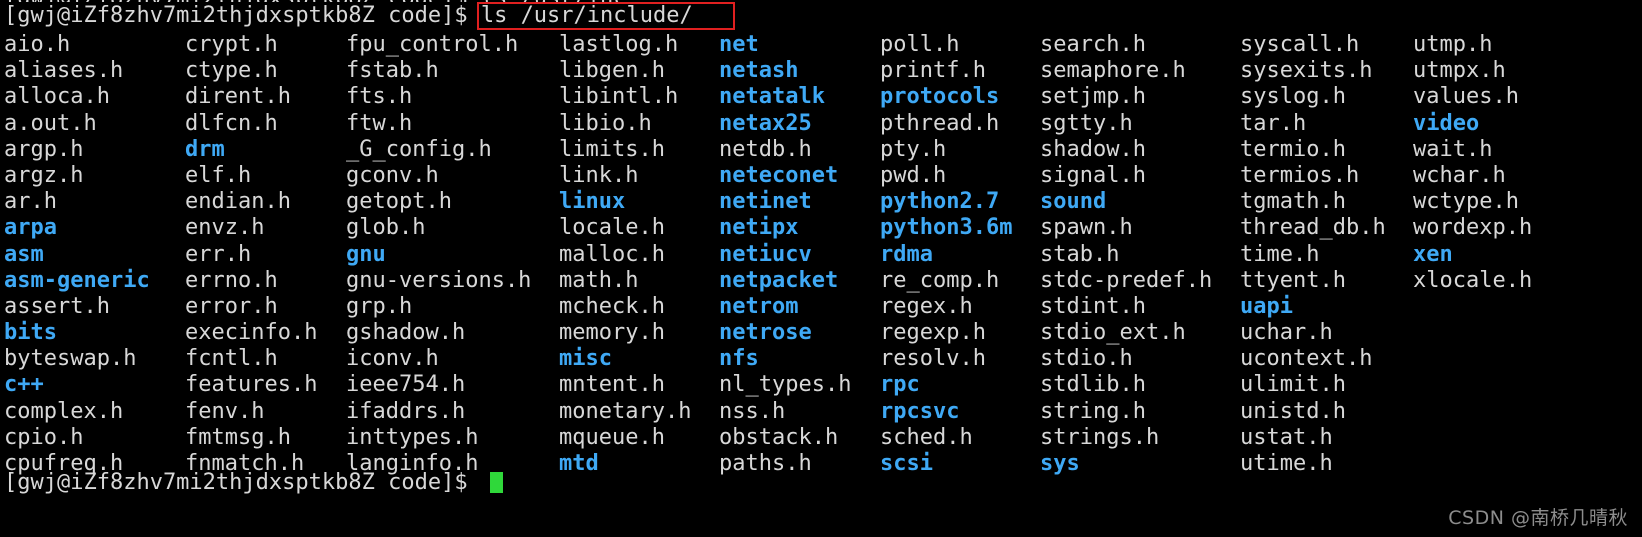 The height and width of the screenshot is (537, 1642). I want to click on listing-file: dlfcn.h, so click(231, 123).